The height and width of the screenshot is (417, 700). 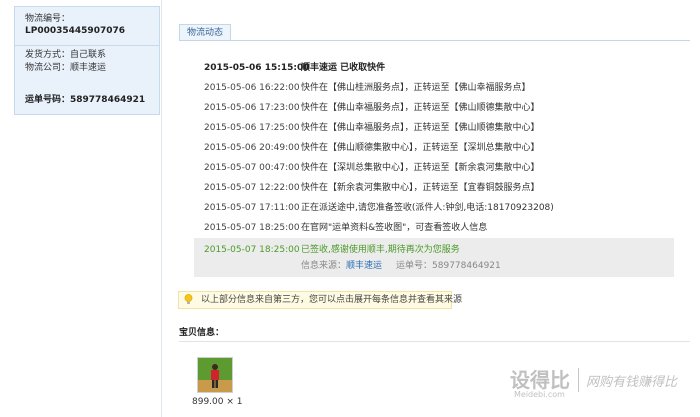 I want to click on timeline-time: 2015-05-06 20:49:00, so click(x=252, y=148).